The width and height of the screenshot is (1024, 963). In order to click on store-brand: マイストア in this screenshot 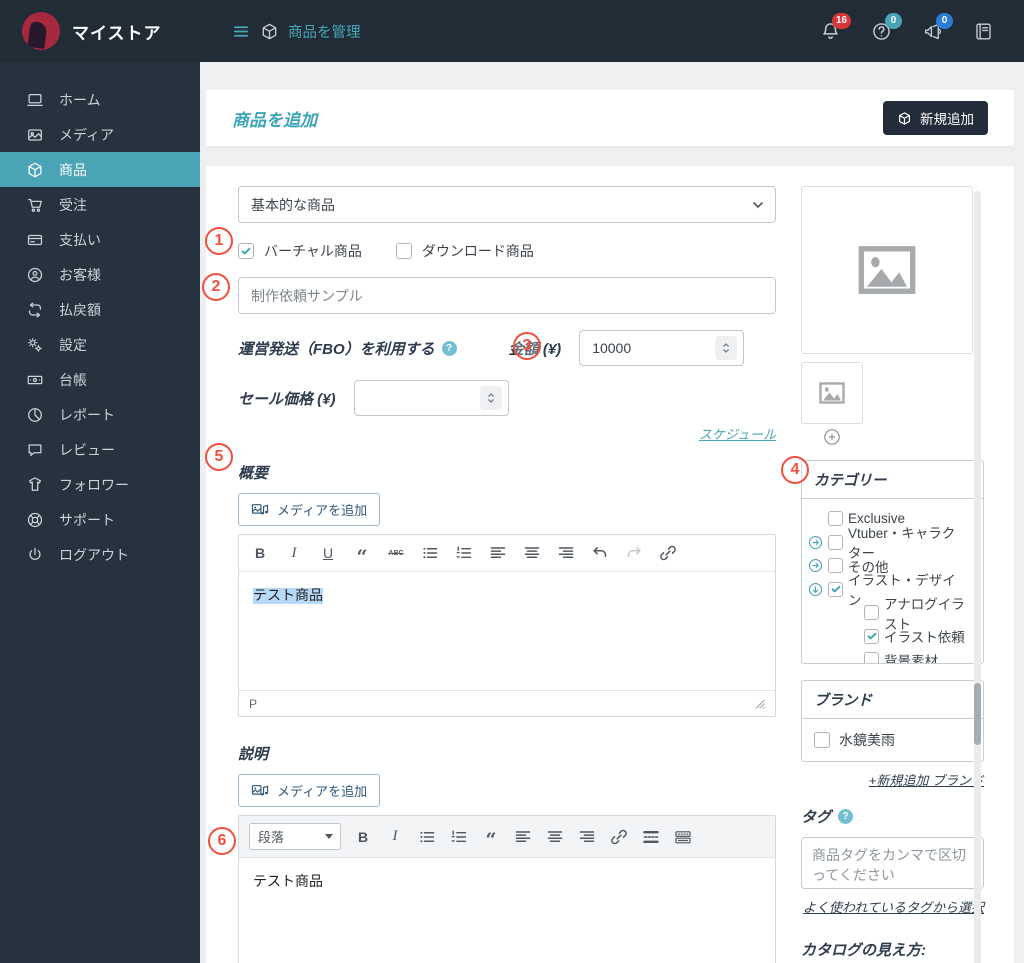, I will do `click(100, 31)`.